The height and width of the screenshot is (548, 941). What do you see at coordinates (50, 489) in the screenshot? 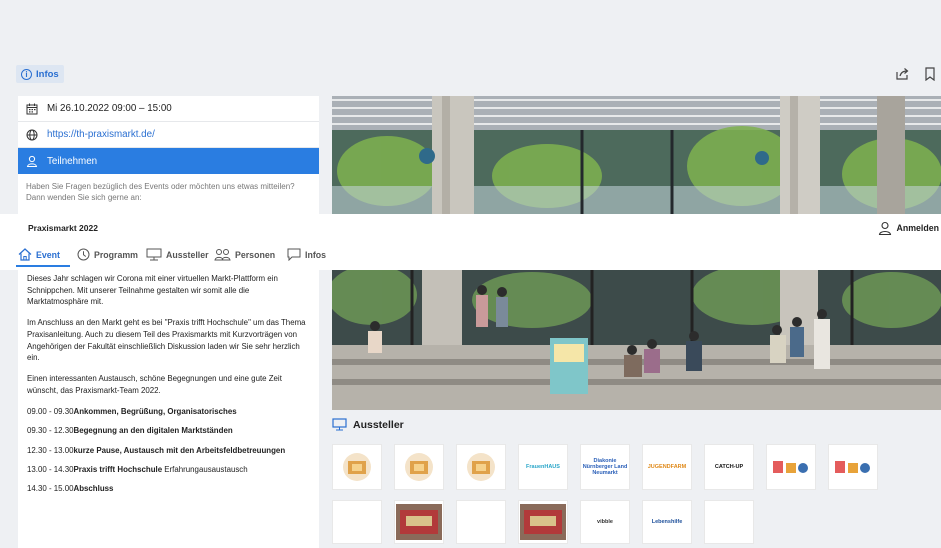
I see `schedule-time: 14.30 - 15.00` at bounding box center [50, 489].